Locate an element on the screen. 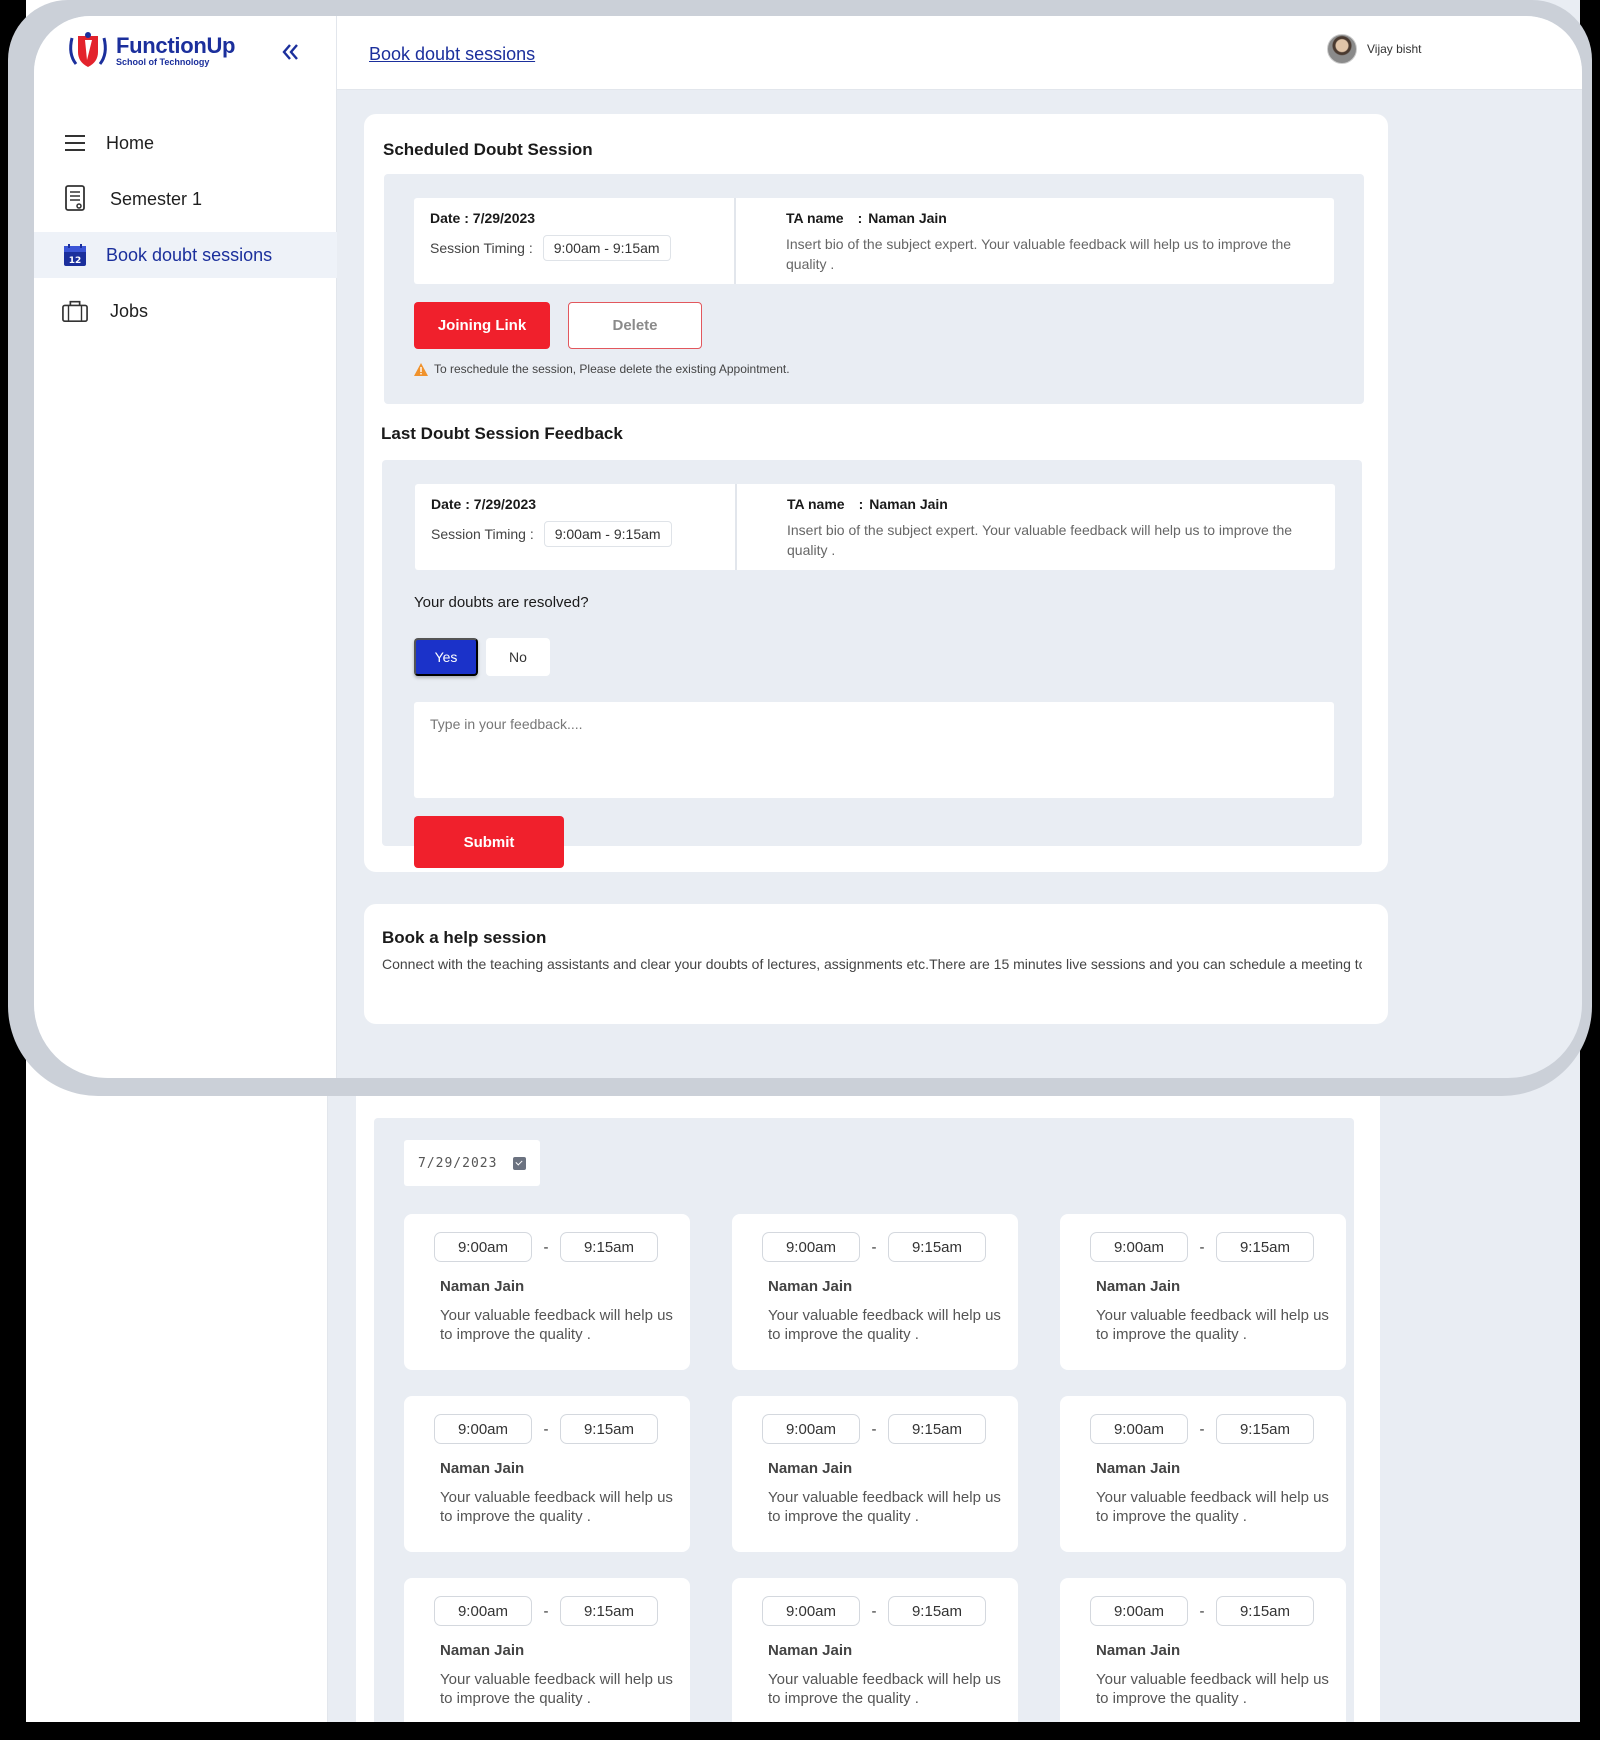  user-menu: Vijay bisht is located at coordinates (1374, 49).